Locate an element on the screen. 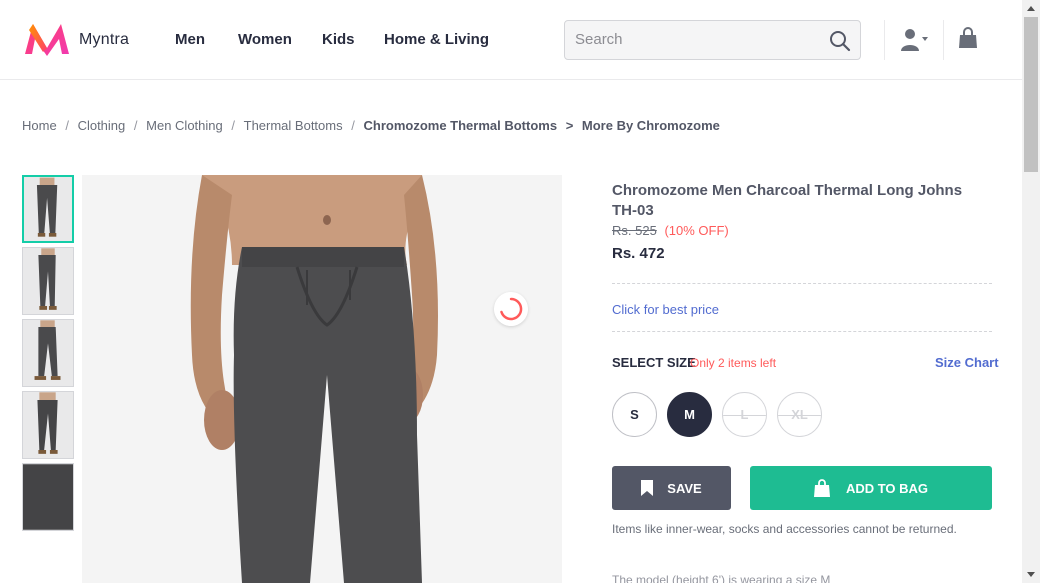 This screenshot has height=583, width=1040. mrp-price: Rs. 525 is located at coordinates (634, 230).